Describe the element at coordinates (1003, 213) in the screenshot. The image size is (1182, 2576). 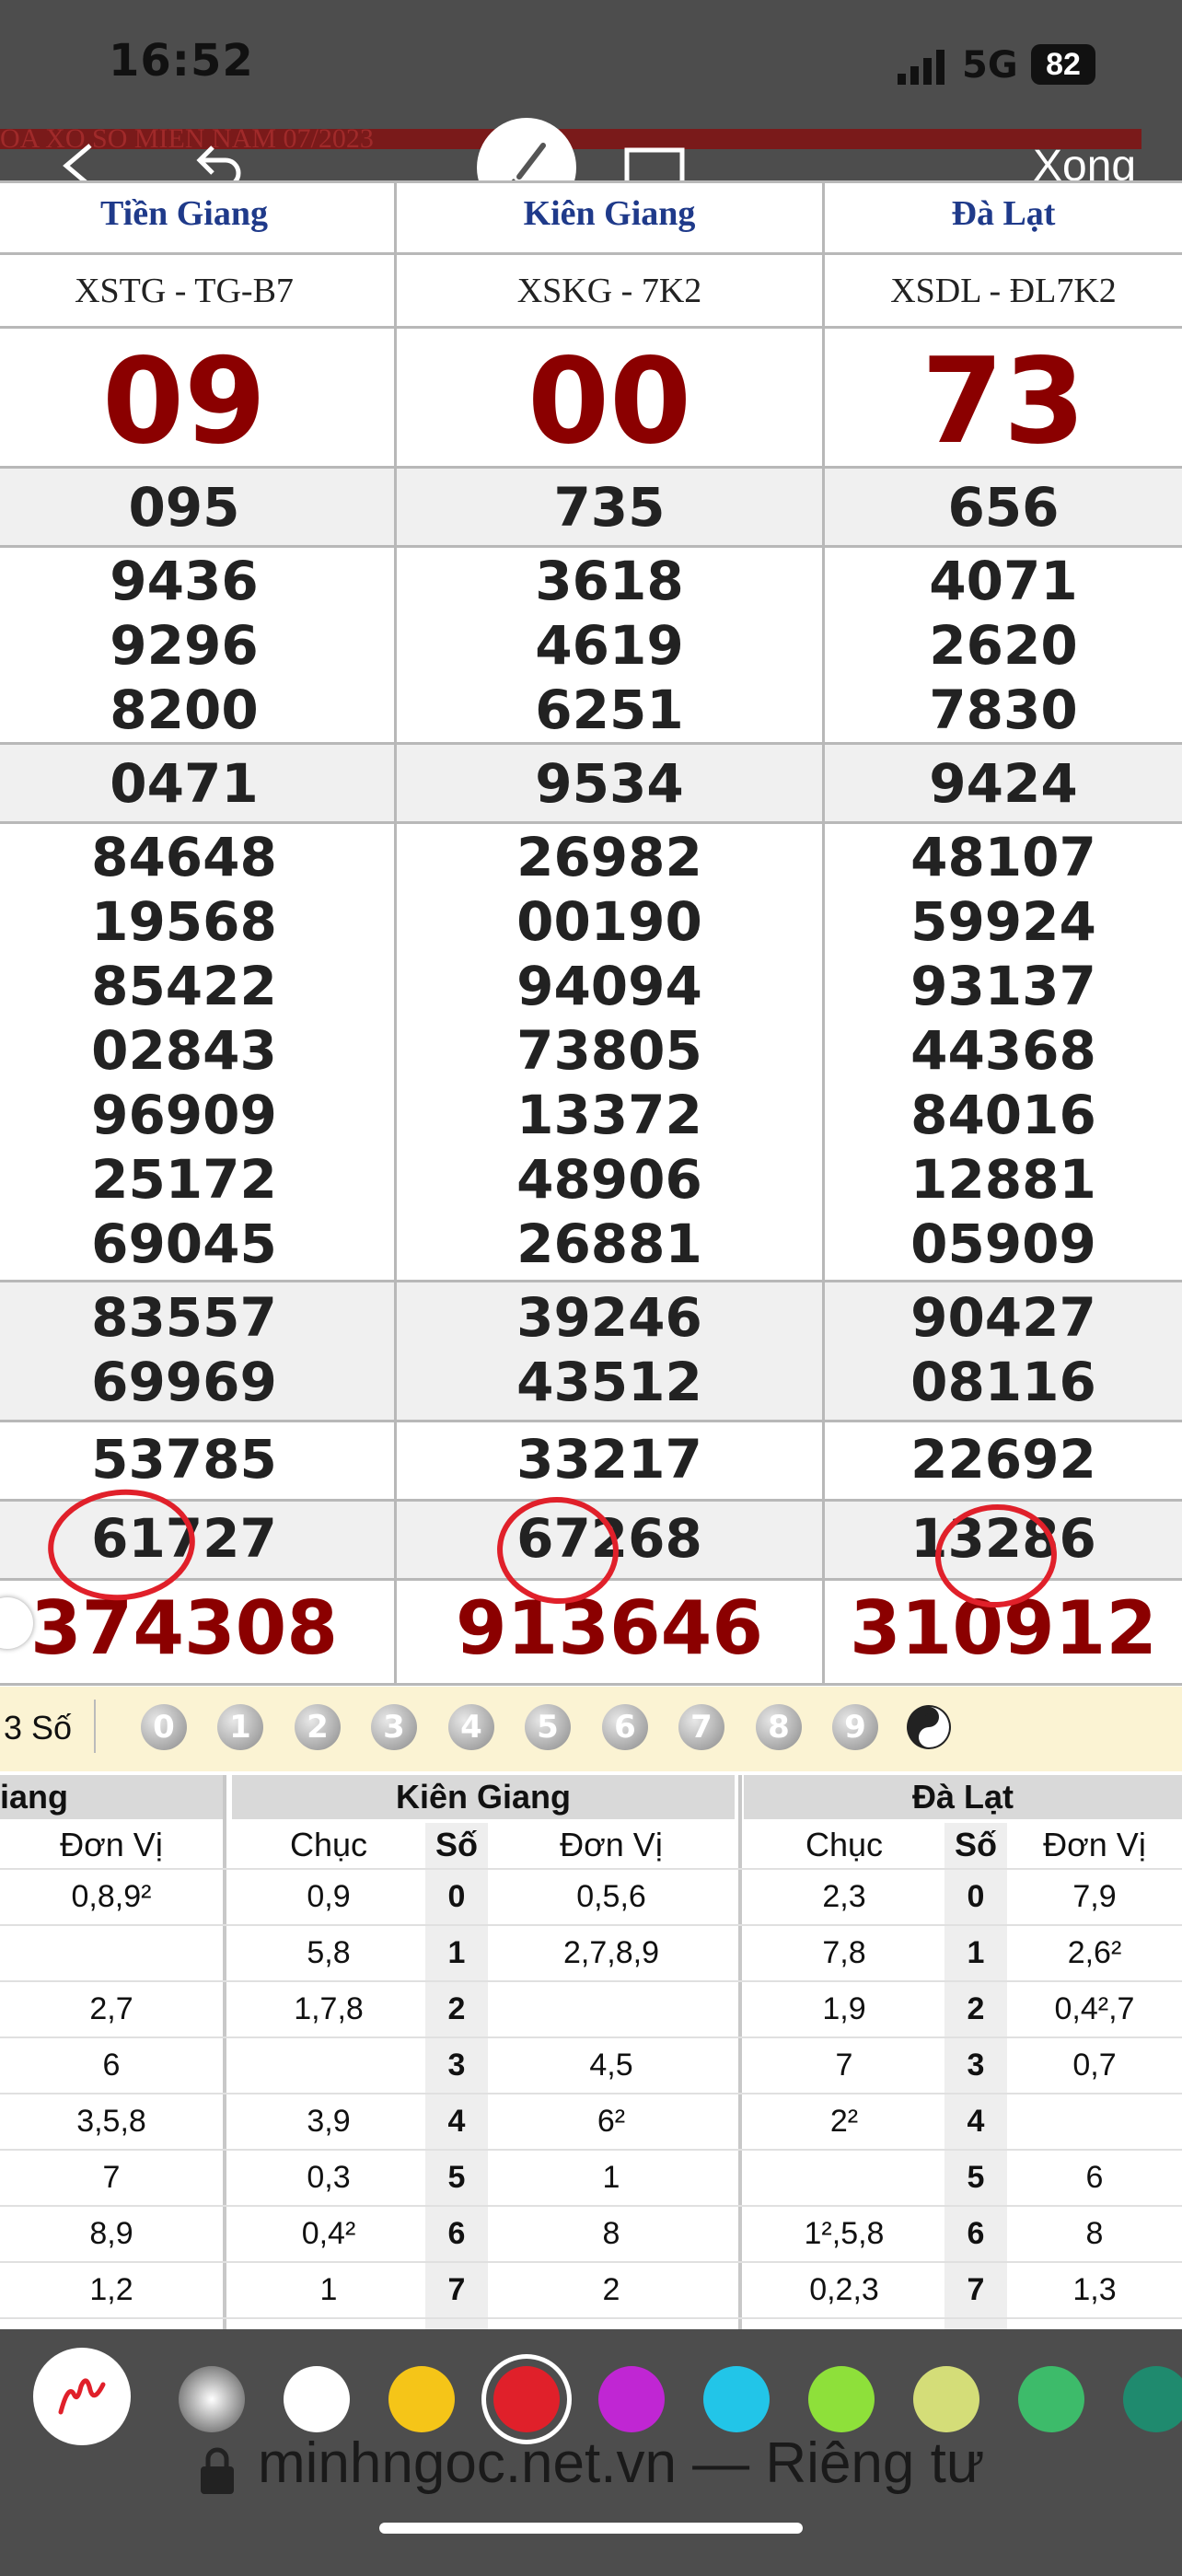
I see `province-name: Đà Lạt` at that location.